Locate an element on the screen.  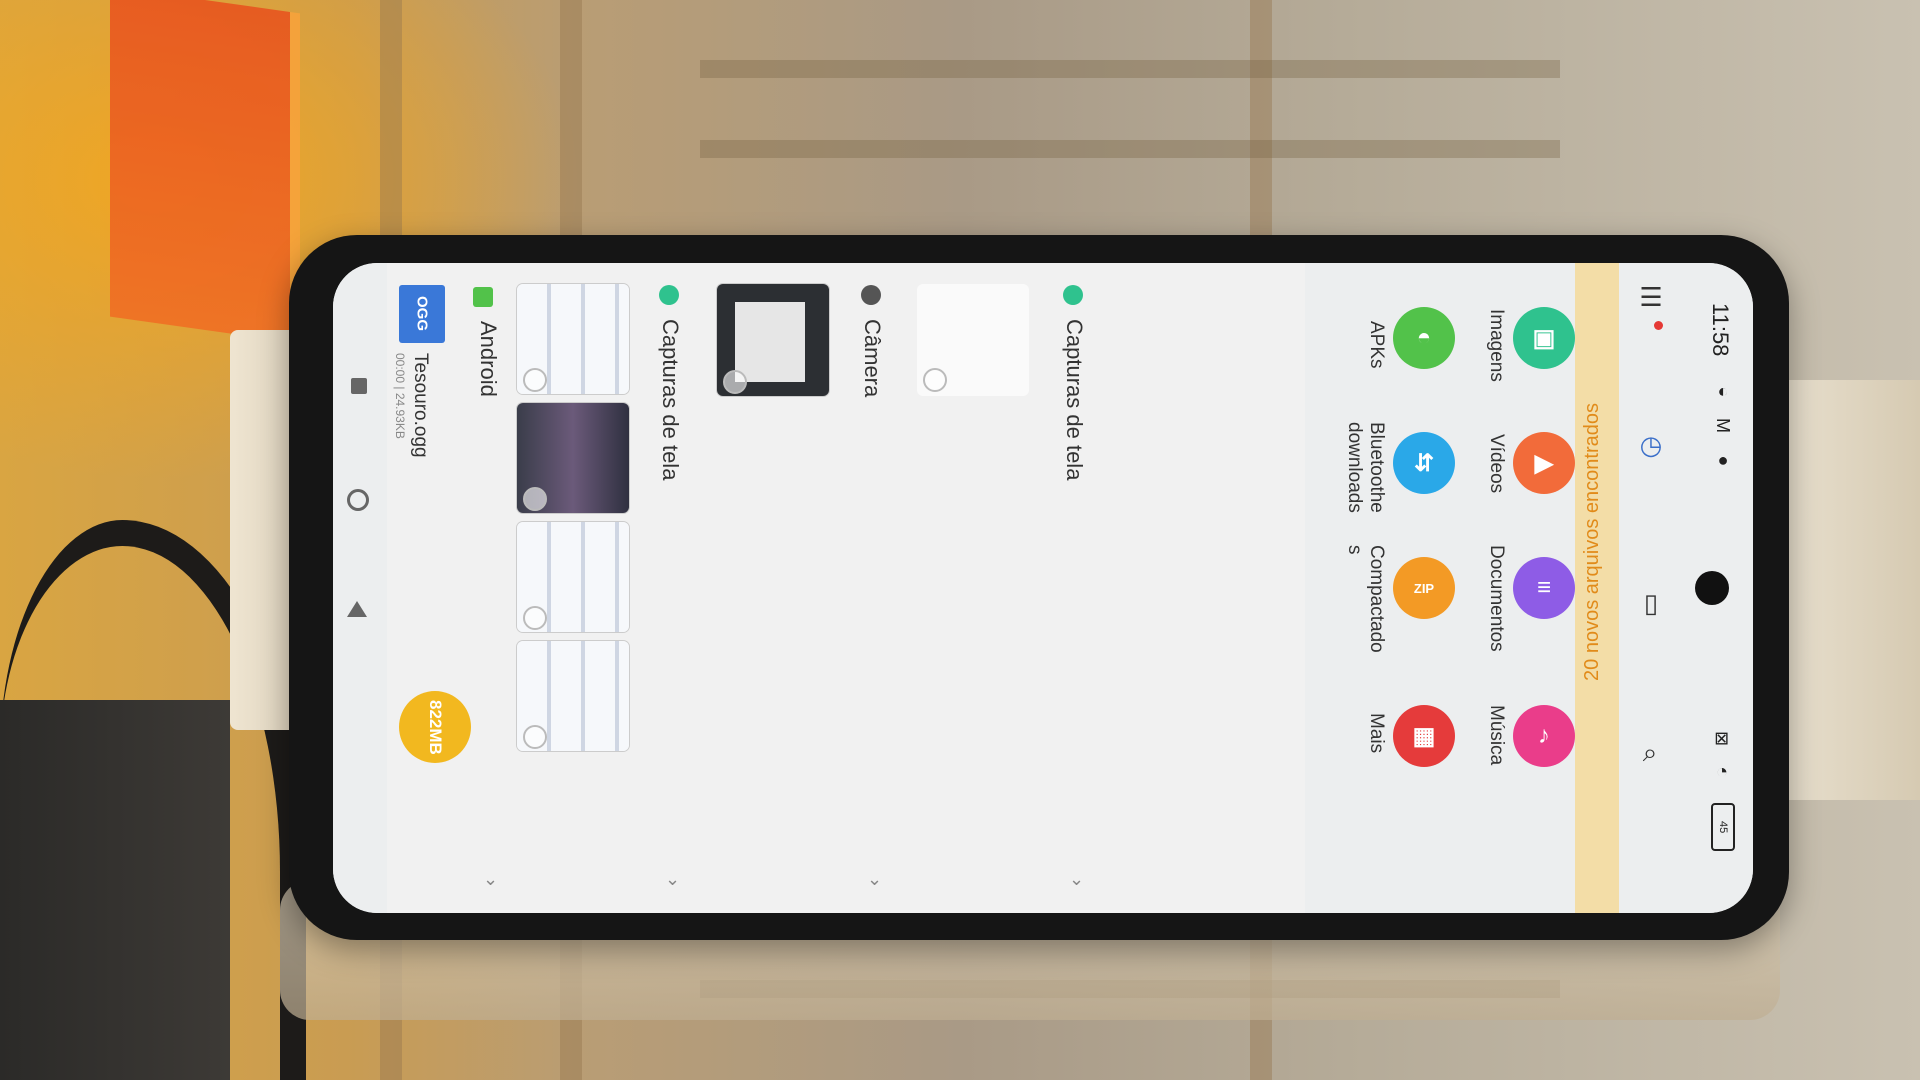
camera-photo is located at coordinates (770, 342).